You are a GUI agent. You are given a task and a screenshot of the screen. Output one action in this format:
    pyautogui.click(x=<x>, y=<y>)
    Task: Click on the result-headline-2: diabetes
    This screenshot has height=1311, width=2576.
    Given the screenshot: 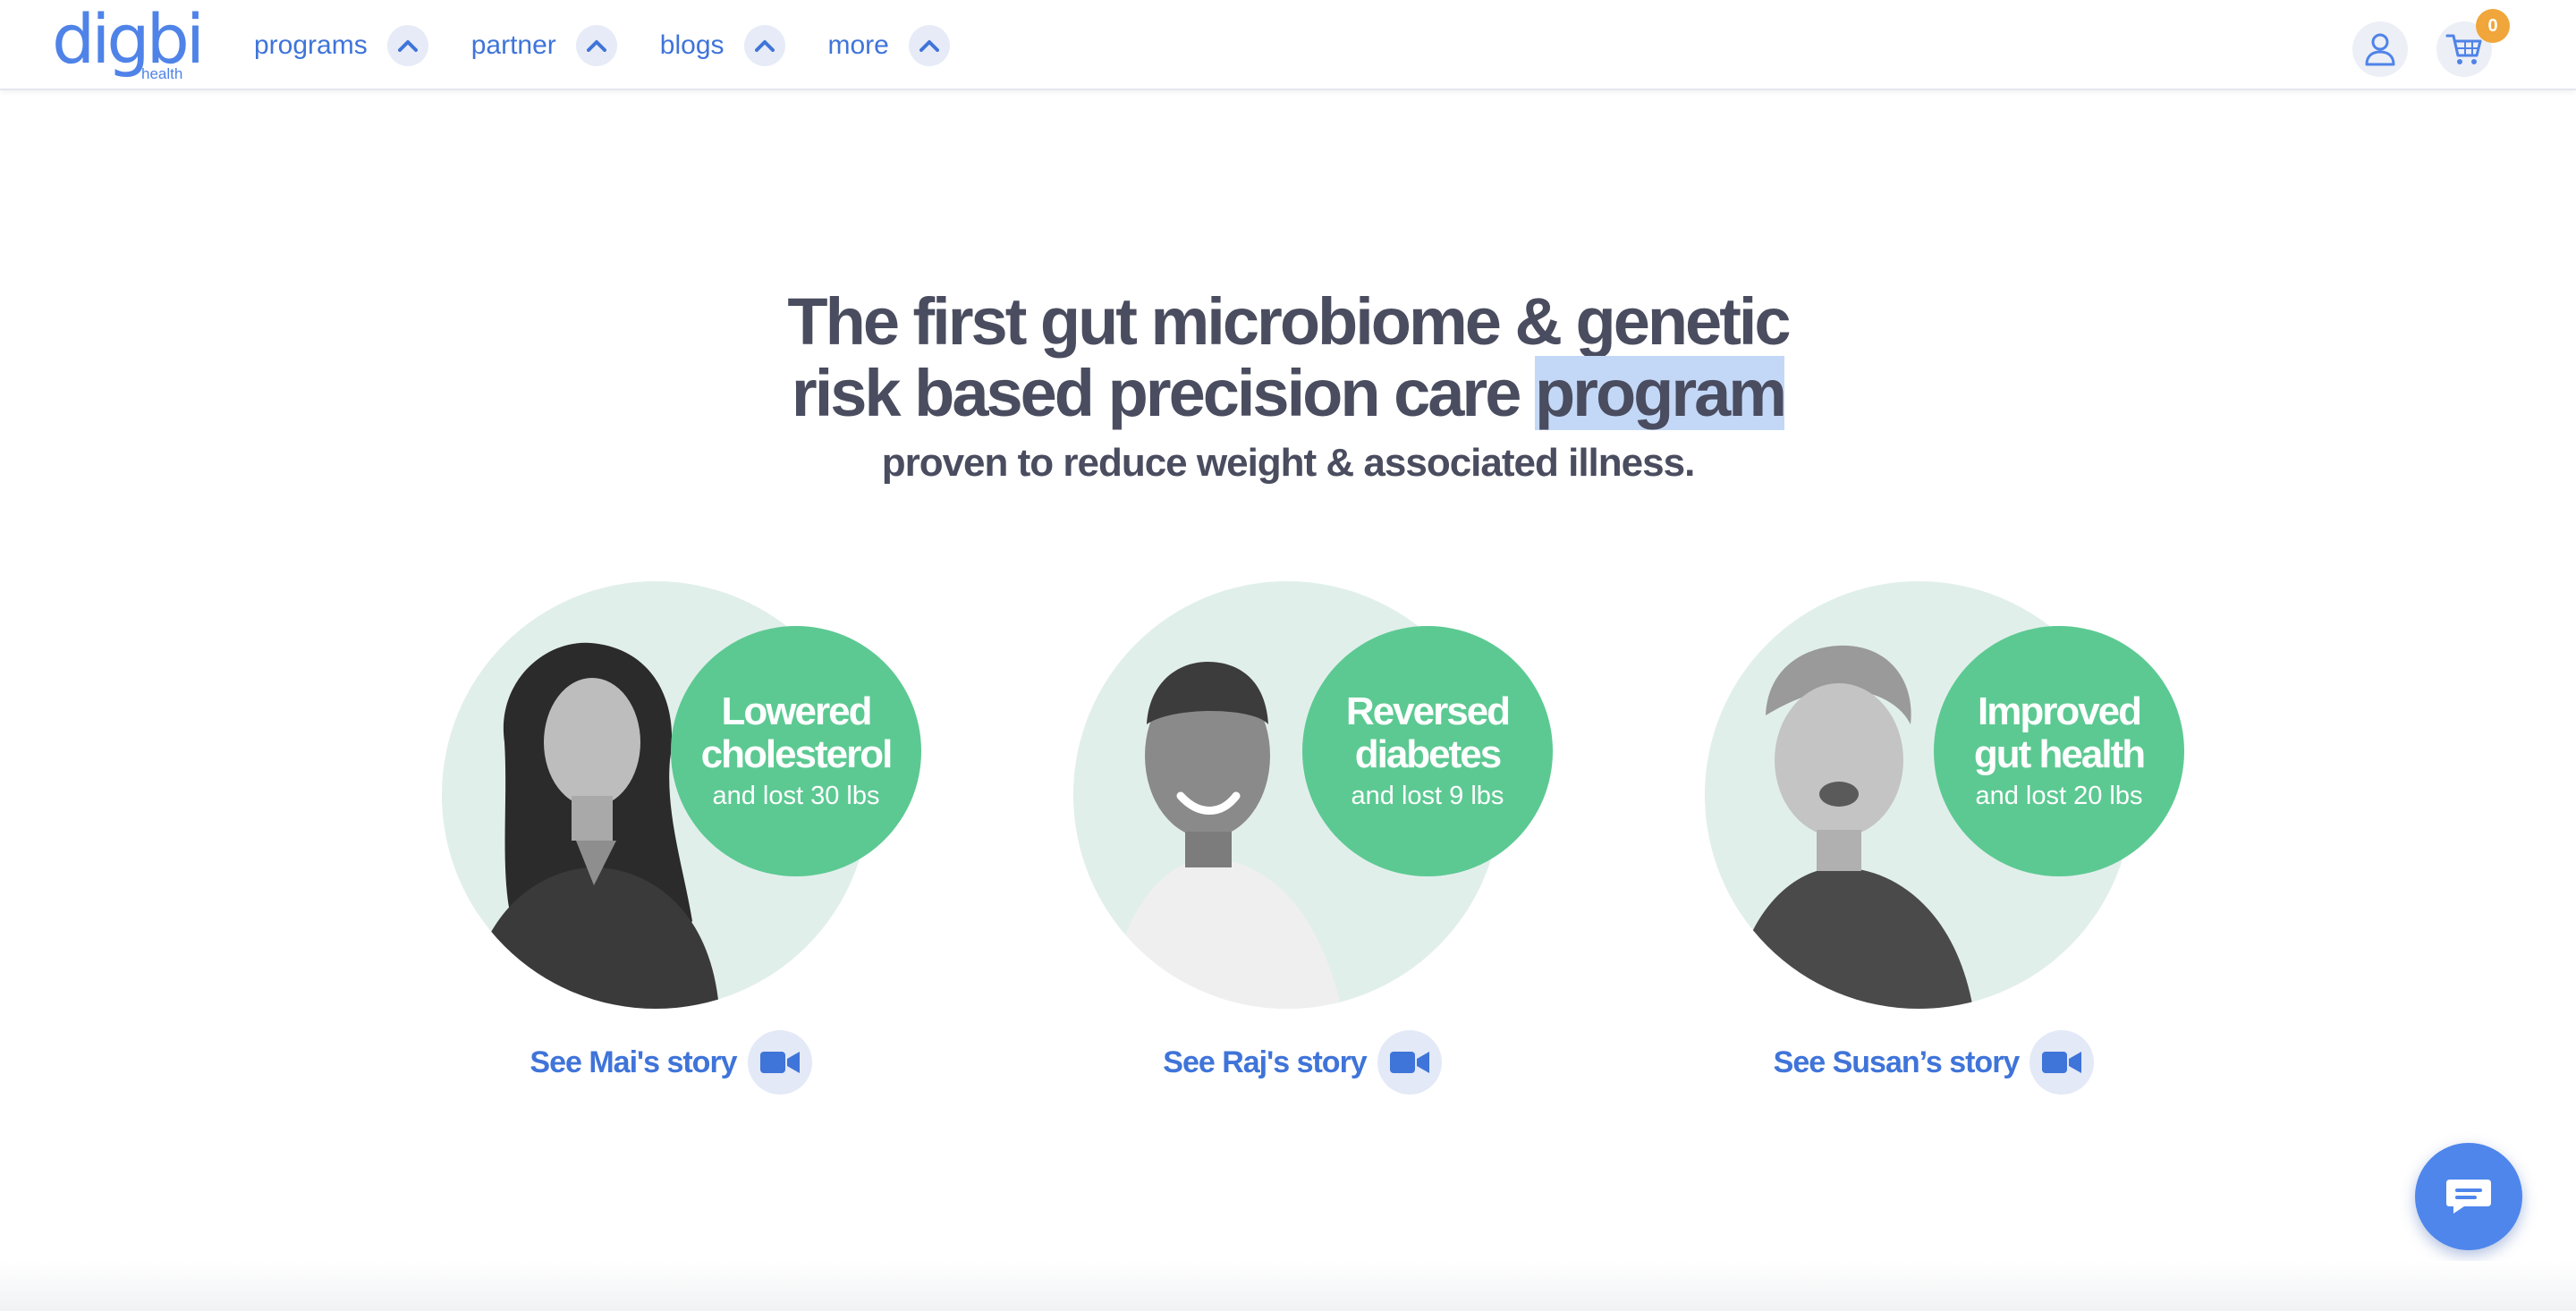 What is the action you would take?
    pyautogui.click(x=1428, y=754)
    